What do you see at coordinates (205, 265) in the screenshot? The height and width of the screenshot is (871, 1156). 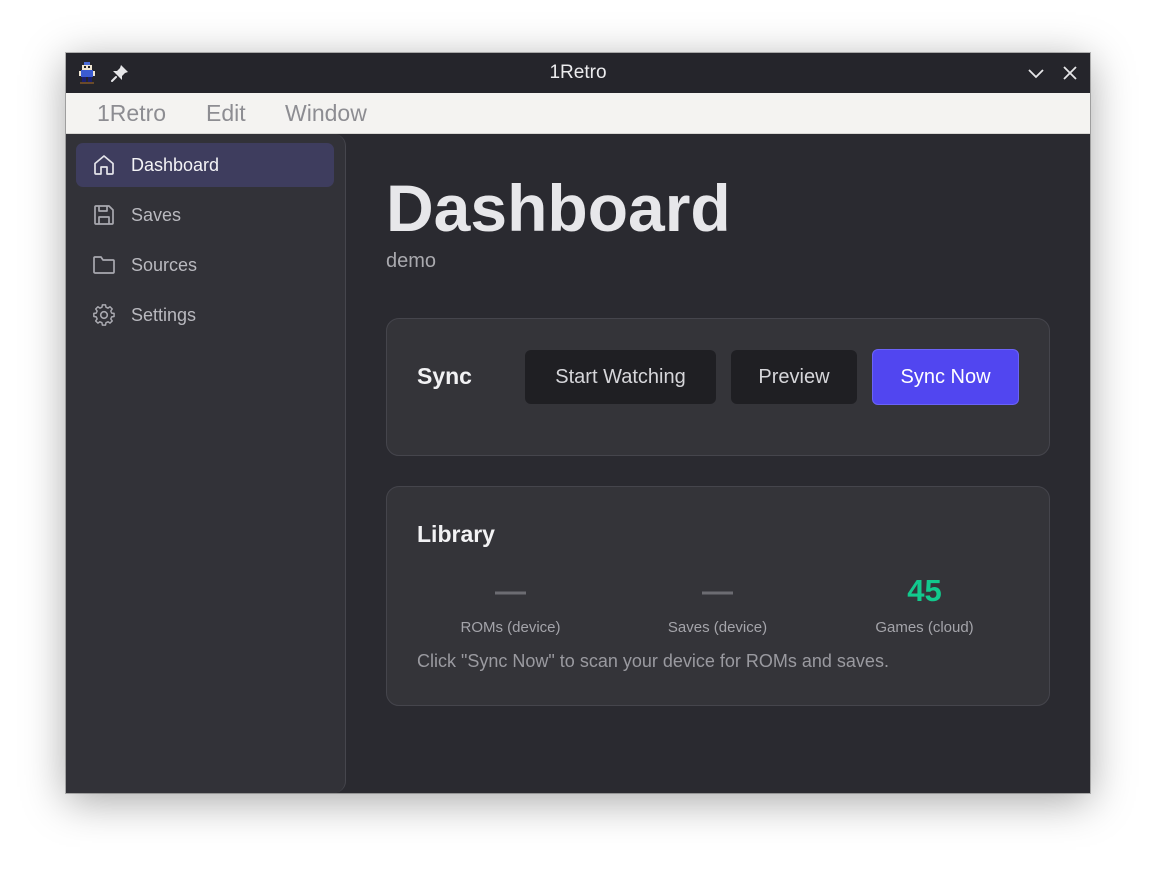 I see `sidebar-item-sources: Sources` at bounding box center [205, 265].